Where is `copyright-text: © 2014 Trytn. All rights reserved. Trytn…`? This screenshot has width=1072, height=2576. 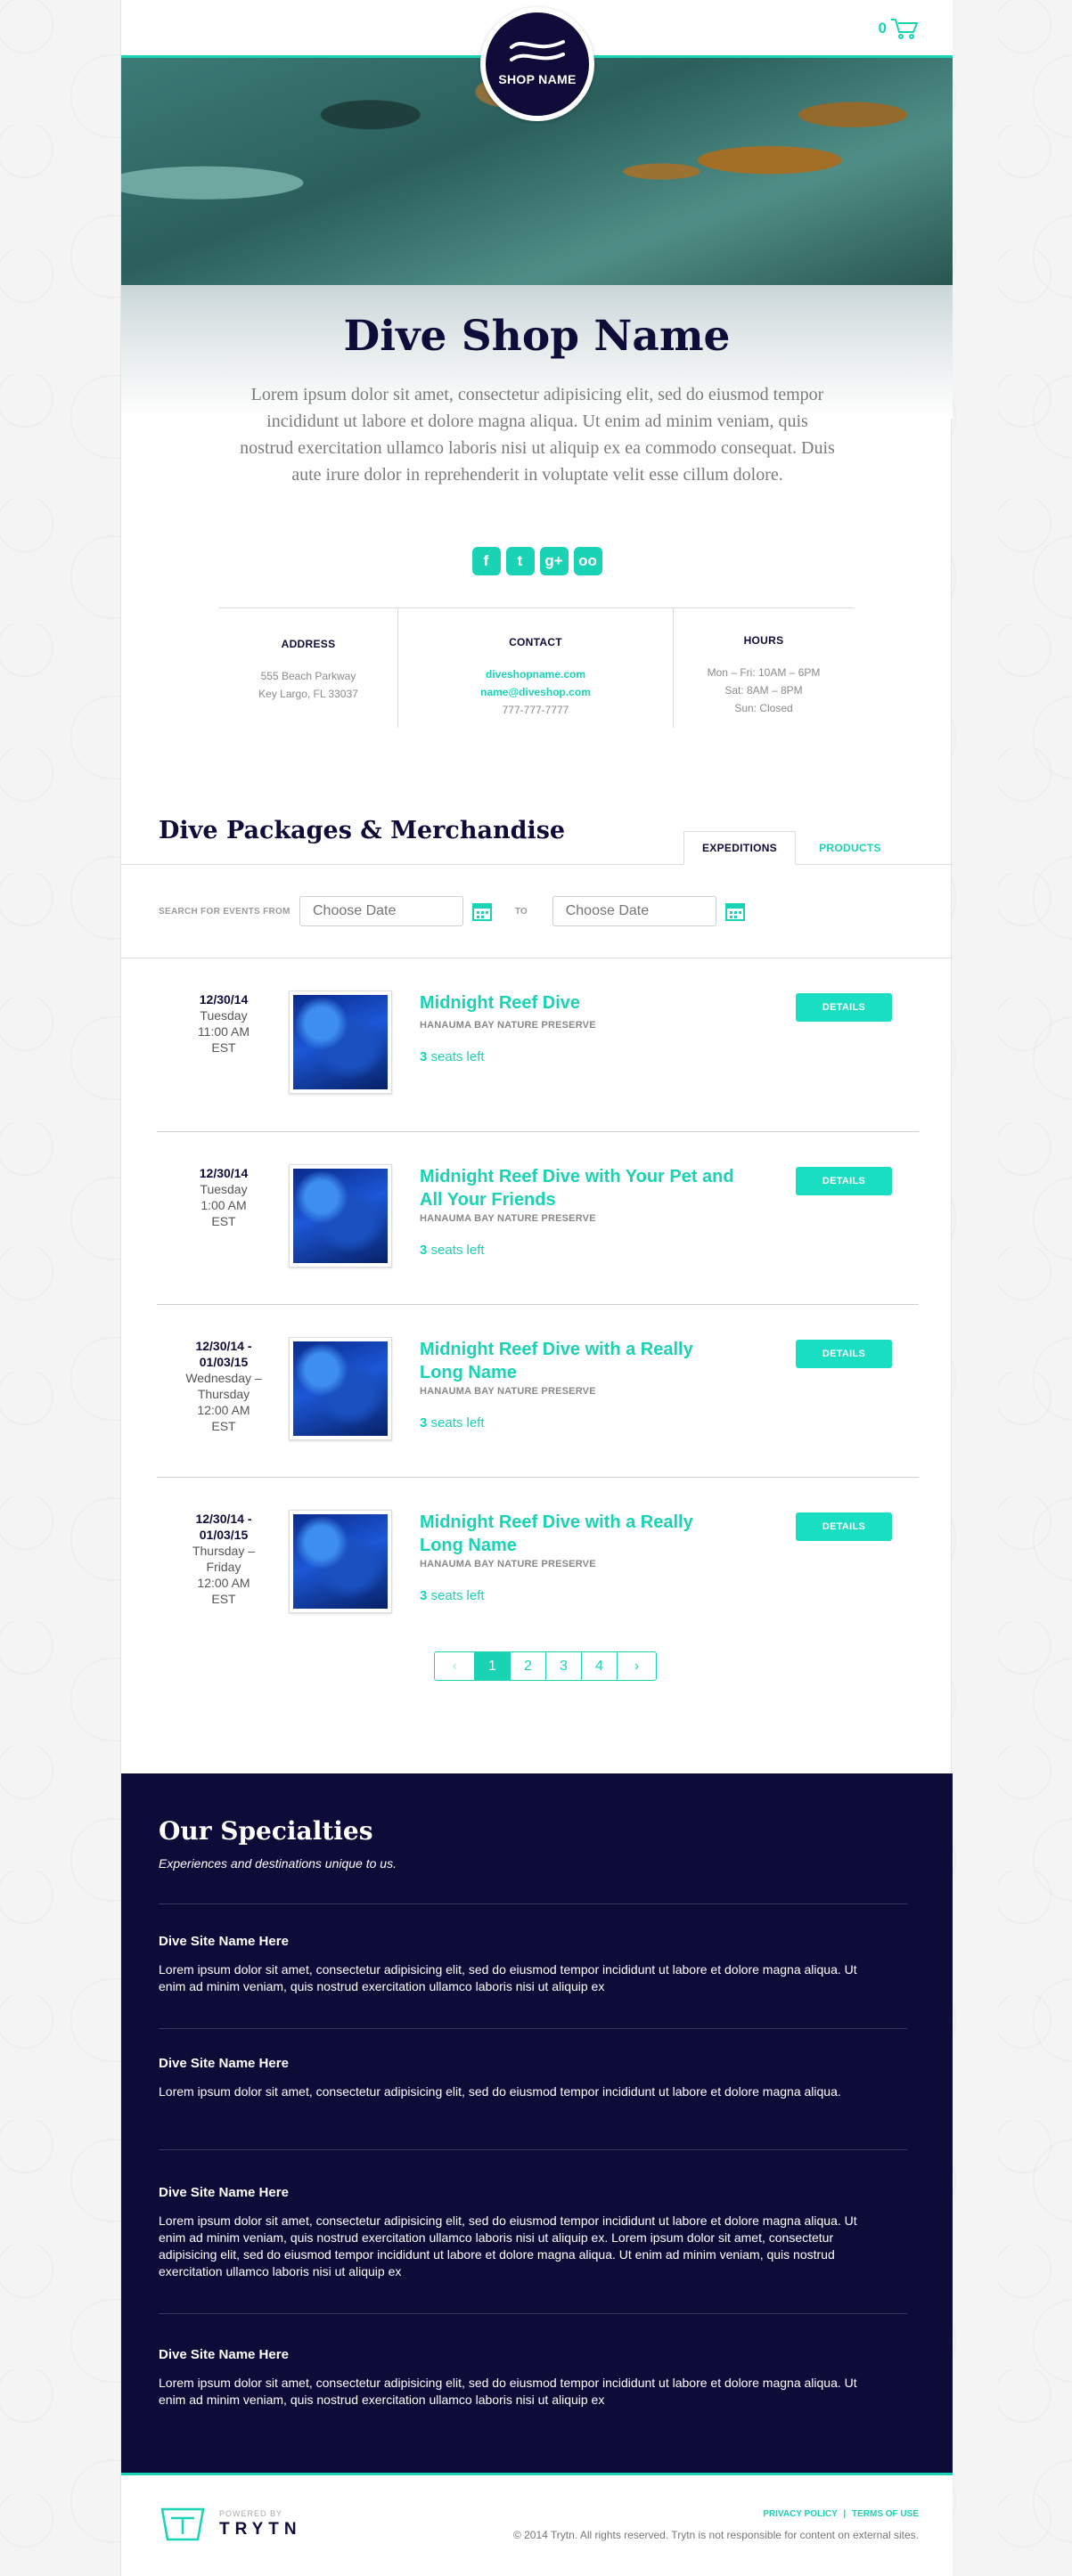
copyright-text: © 2014 Trytn. All rights reserved. Trytn… is located at coordinates (715, 2535).